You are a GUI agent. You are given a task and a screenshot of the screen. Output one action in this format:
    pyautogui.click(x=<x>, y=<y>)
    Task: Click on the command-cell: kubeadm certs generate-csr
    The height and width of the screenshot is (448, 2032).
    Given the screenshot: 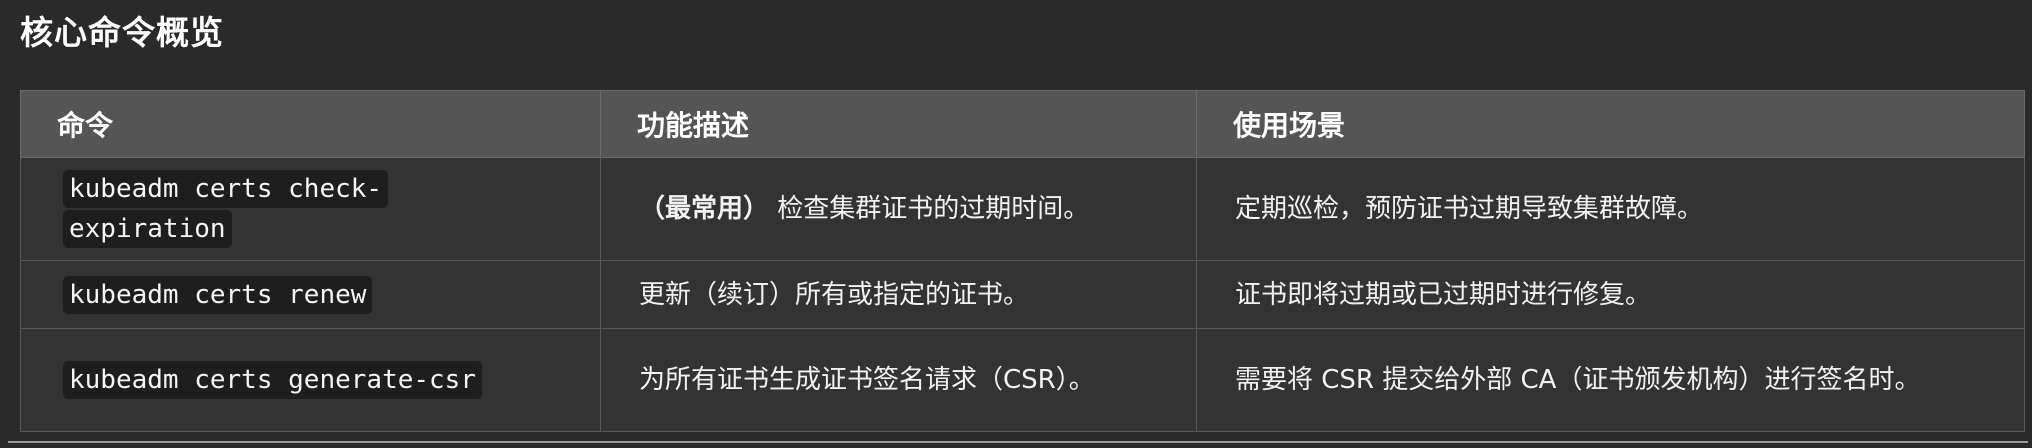 What is the action you would take?
    pyautogui.click(x=310, y=380)
    